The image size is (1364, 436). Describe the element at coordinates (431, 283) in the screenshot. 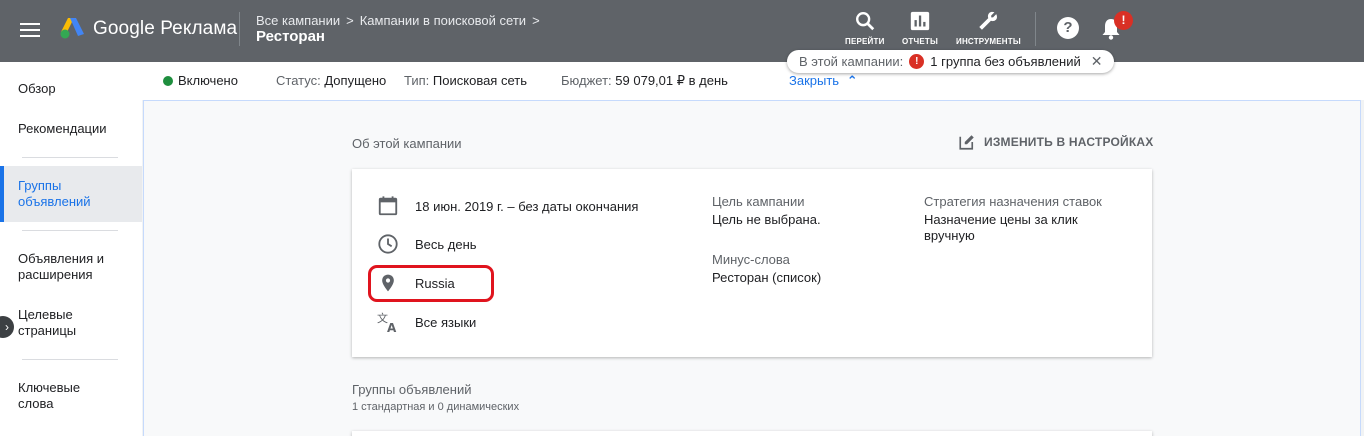

I see `location-highlight-annotation` at that location.